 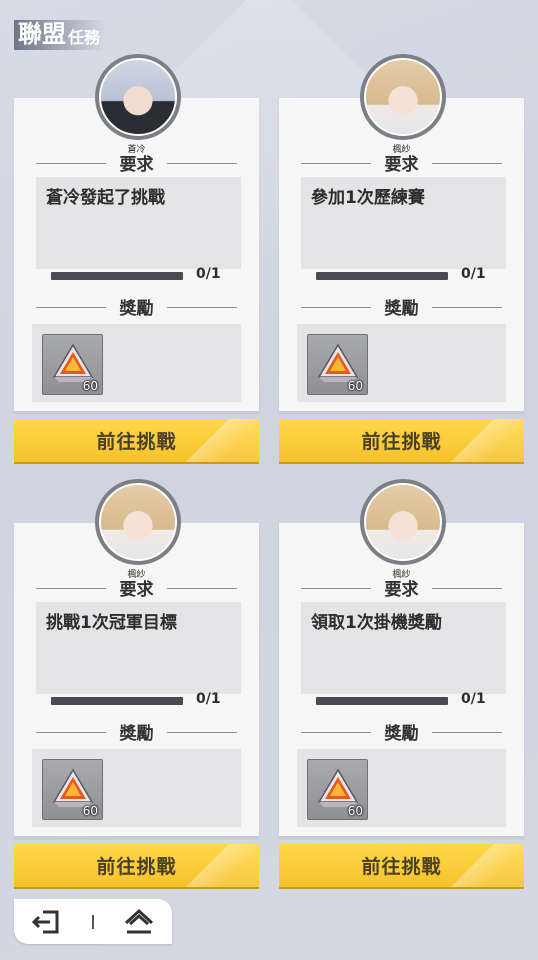 I want to click on nav-divider, so click(x=92, y=921).